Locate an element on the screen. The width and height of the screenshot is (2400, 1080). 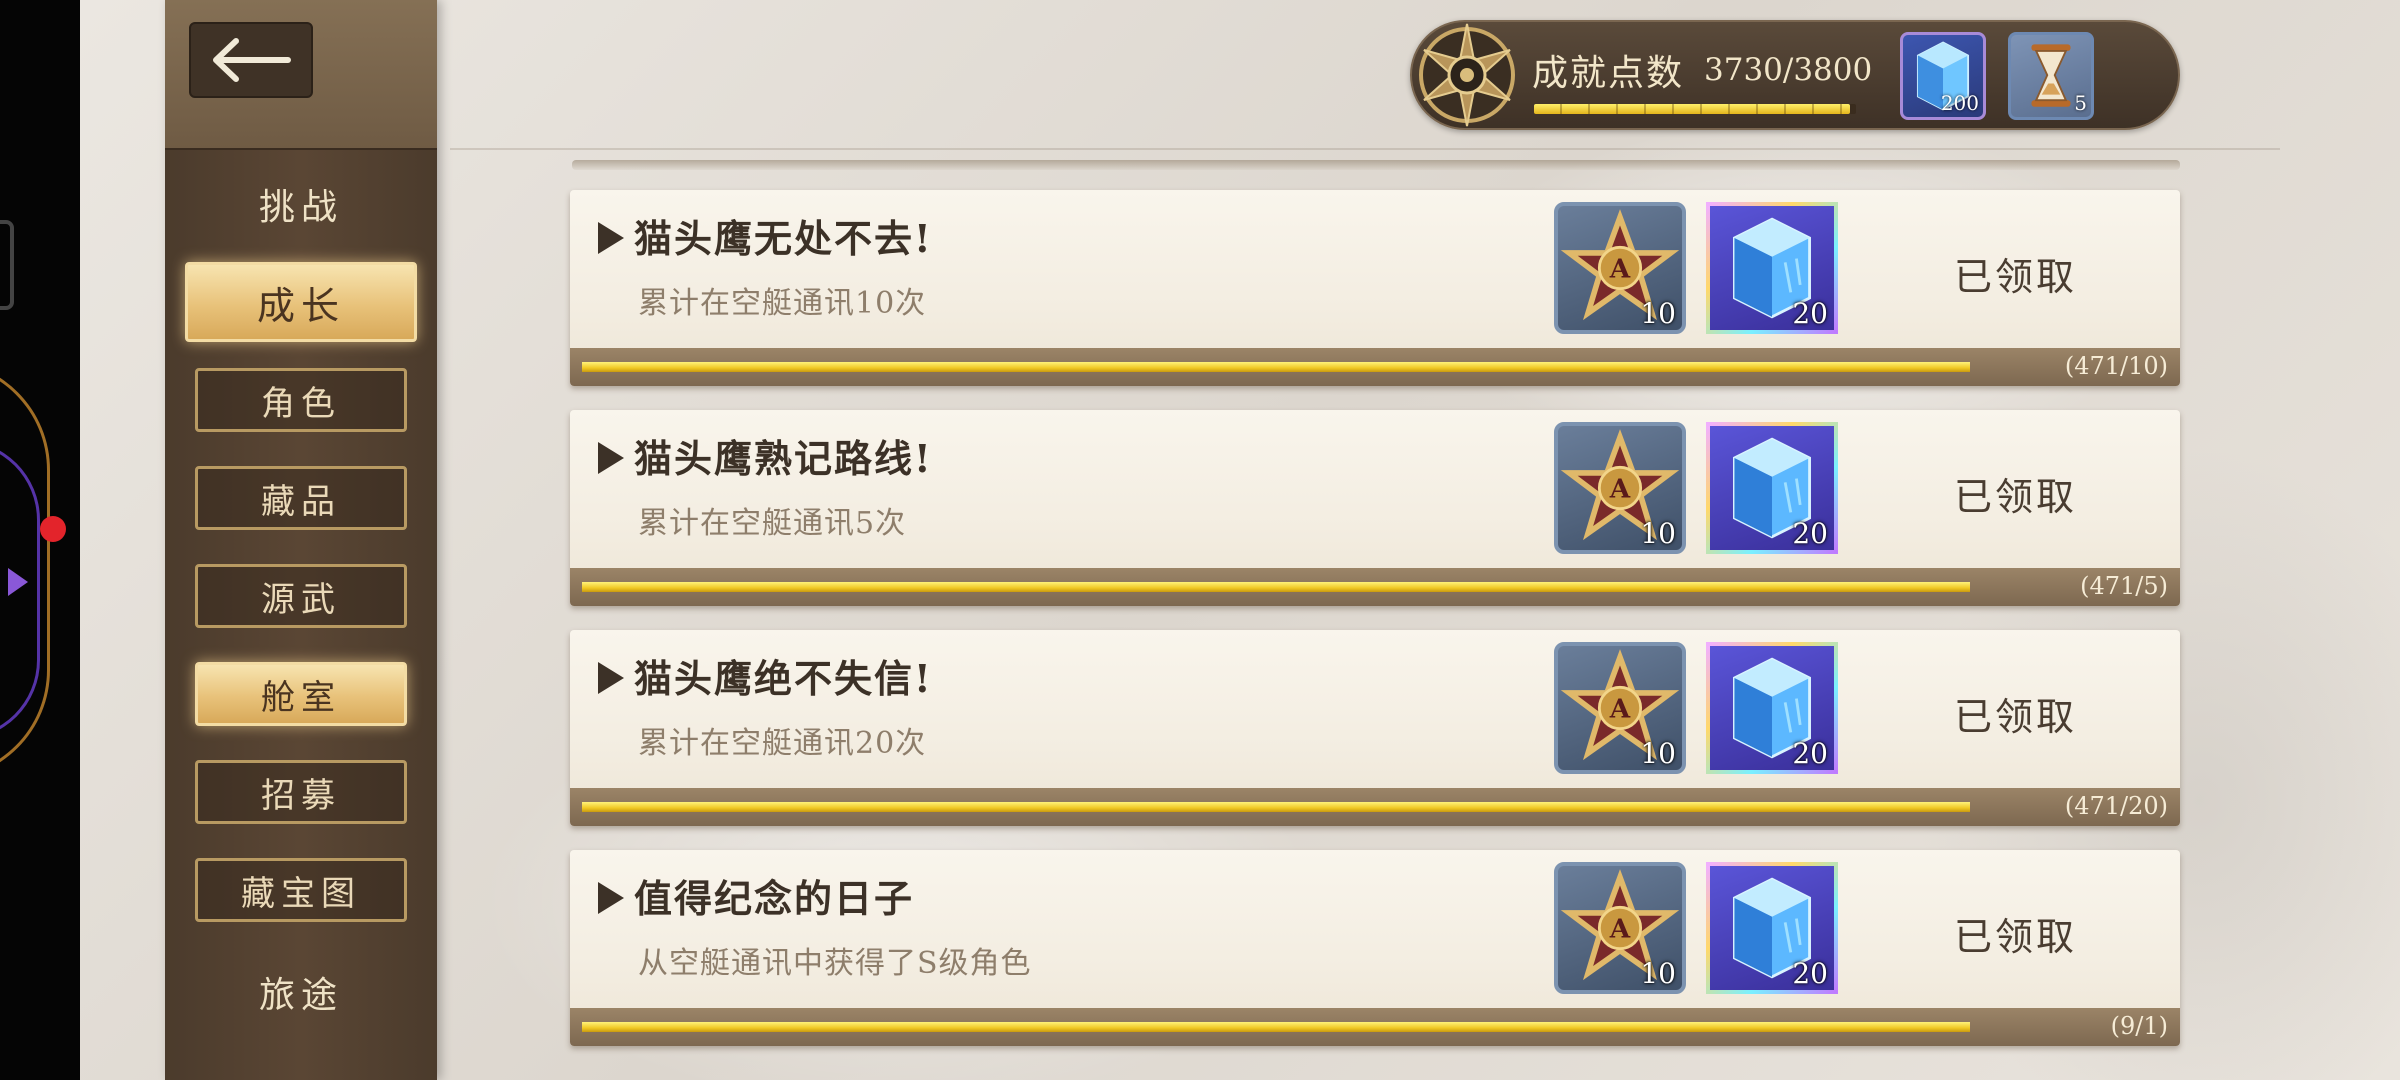
achievement-title-text: 猫头鹰无处不去! is located at coordinates (783, 238).